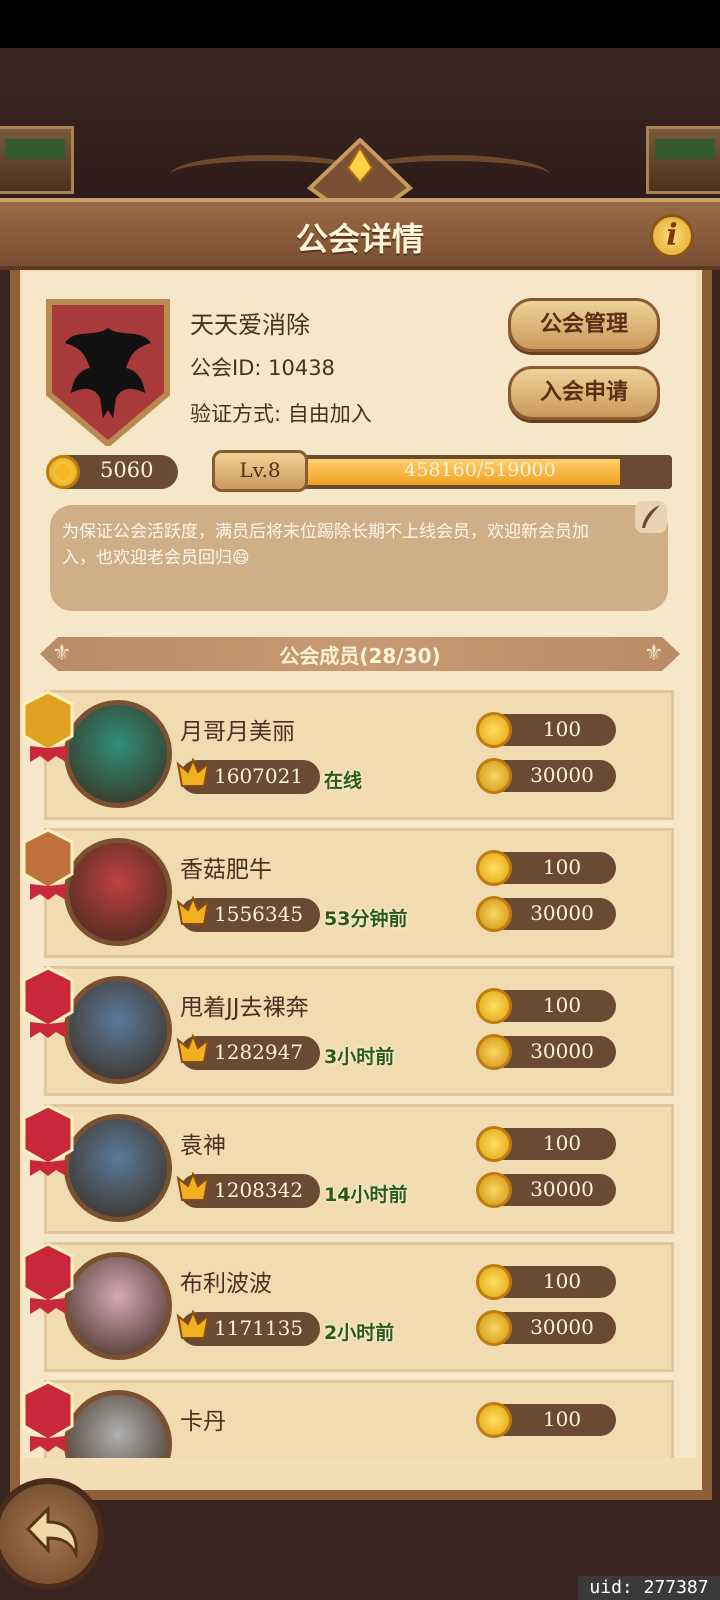 Image resolution: width=720 pixels, height=1600 pixels. What do you see at coordinates (359, 893) in the screenshot?
I see `member-card: 香菇肥牛 1556345 53分钟前 100 30000` at bounding box center [359, 893].